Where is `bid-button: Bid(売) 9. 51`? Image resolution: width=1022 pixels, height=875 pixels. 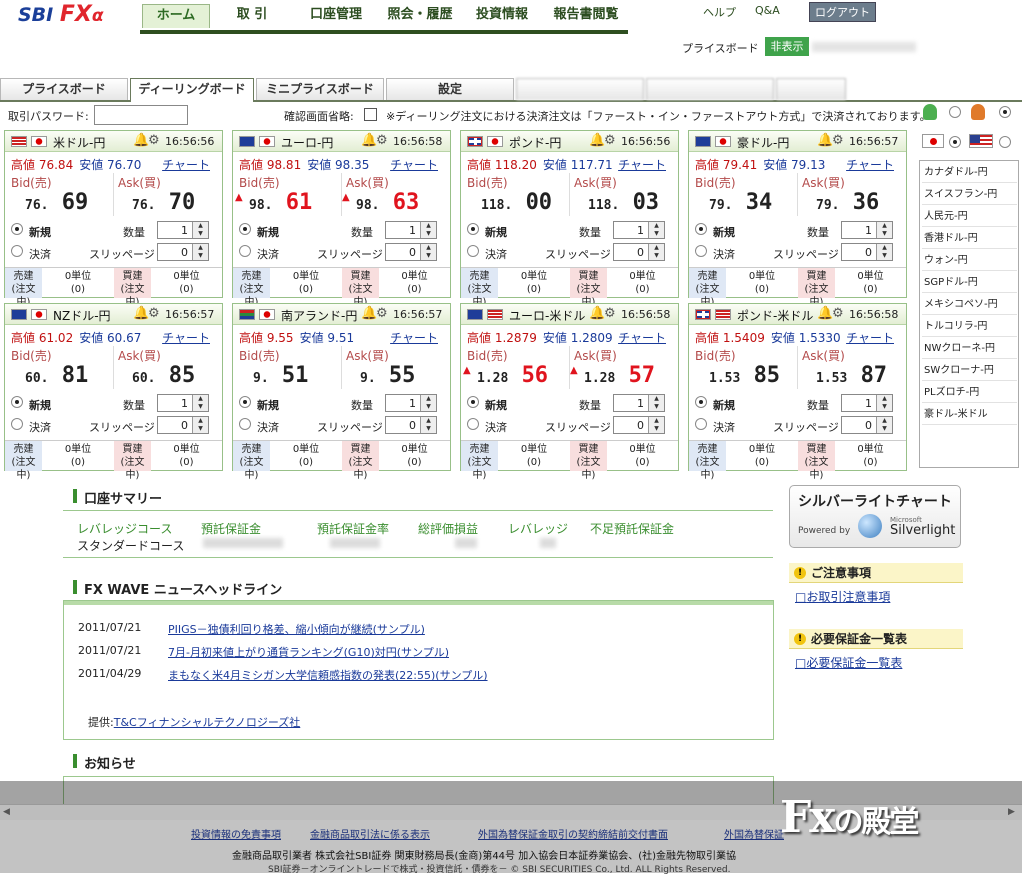
bid-button: Bid(売) 9. 51 is located at coordinates (287, 367).